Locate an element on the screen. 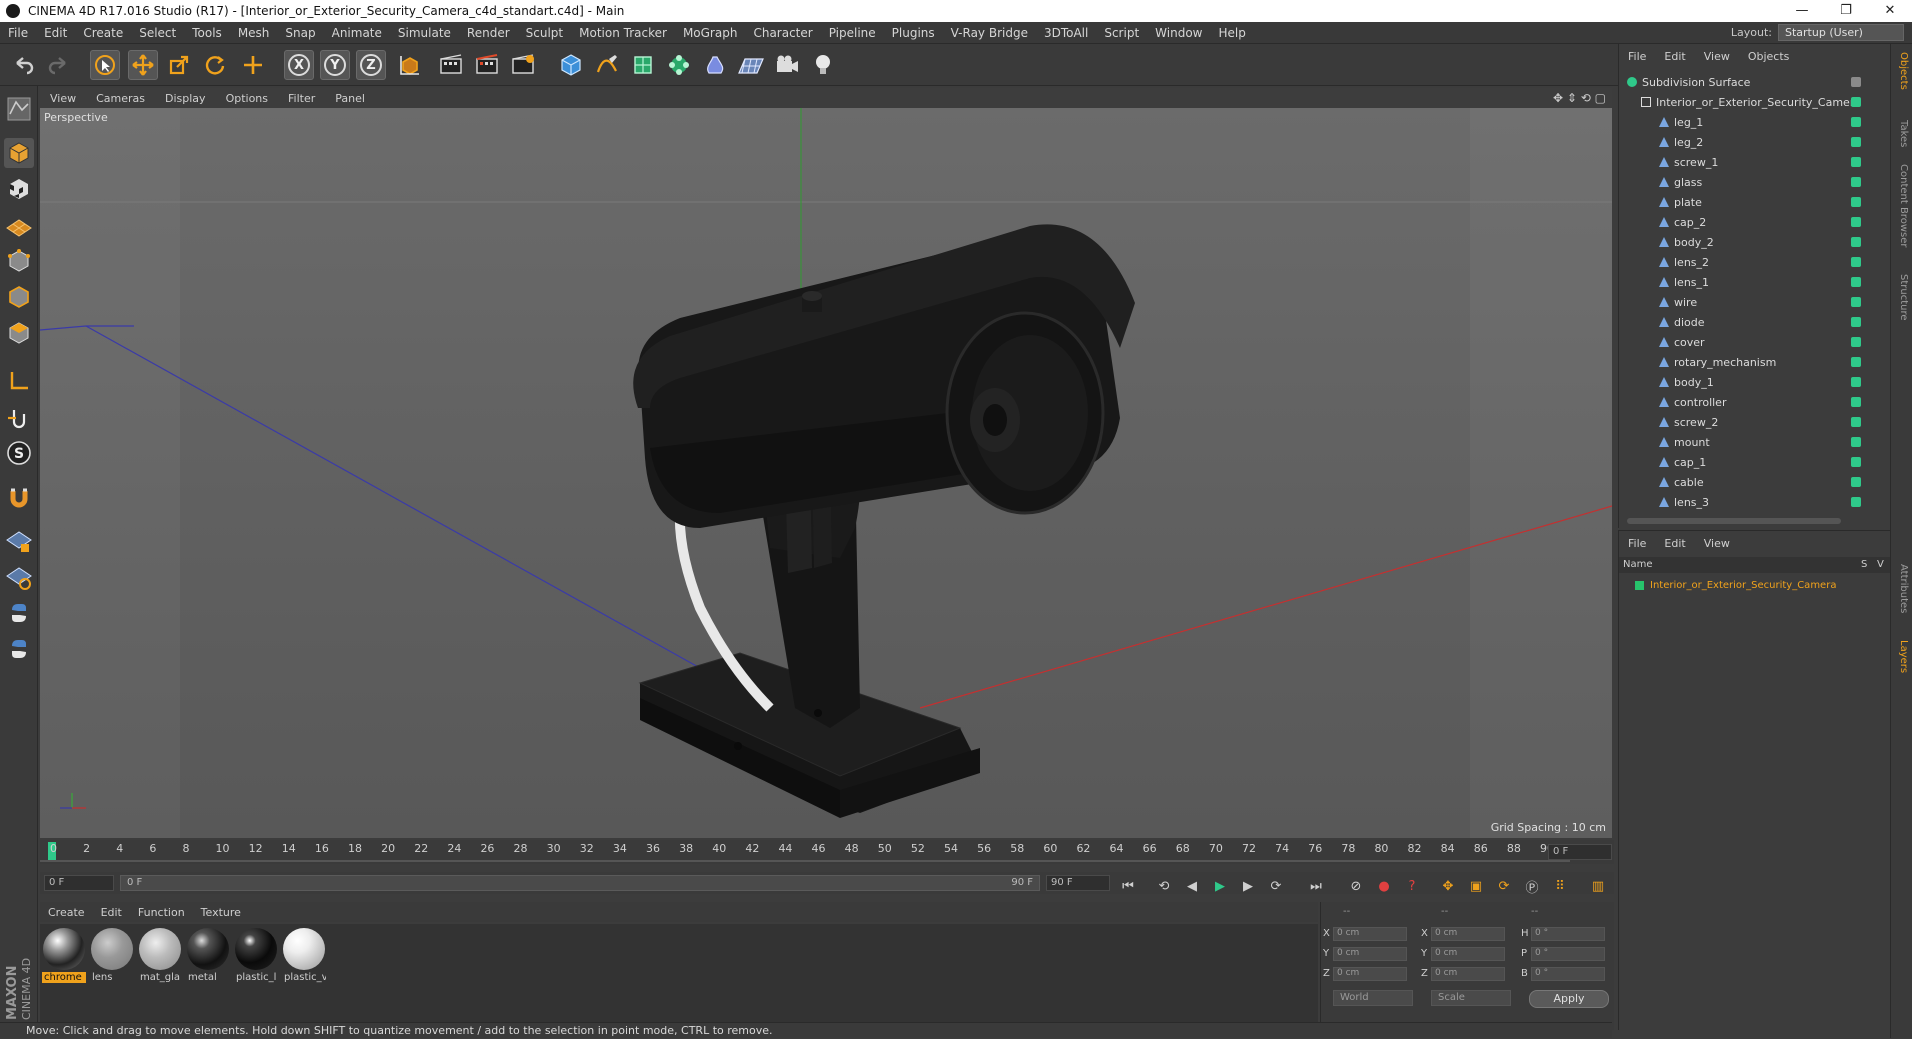 The width and height of the screenshot is (1912, 1039). y-axis-lock-button: Y is located at coordinates (335, 65).